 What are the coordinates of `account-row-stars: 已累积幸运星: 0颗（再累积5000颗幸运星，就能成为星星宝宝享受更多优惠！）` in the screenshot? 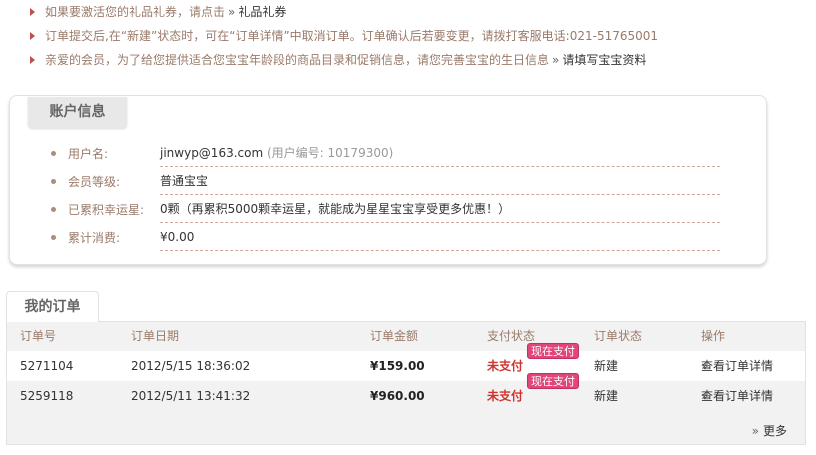 It's located at (389, 210).